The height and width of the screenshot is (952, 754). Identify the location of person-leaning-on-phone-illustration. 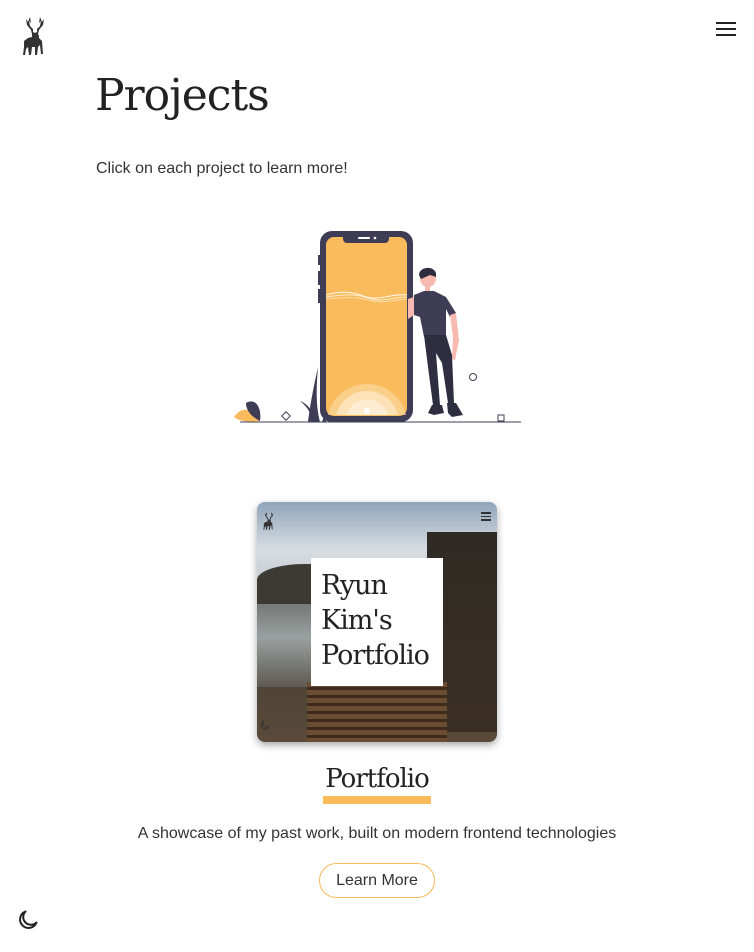
(377, 327).